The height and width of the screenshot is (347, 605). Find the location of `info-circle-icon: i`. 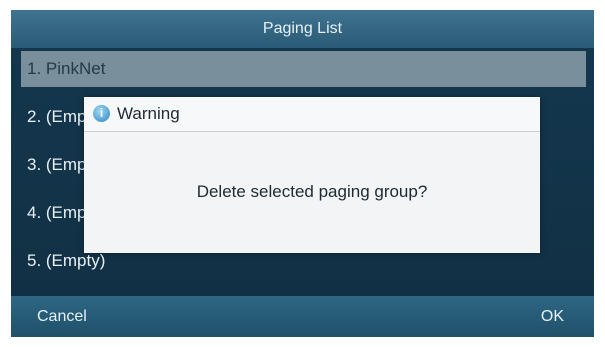

info-circle-icon: i is located at coordinates (101, 113).